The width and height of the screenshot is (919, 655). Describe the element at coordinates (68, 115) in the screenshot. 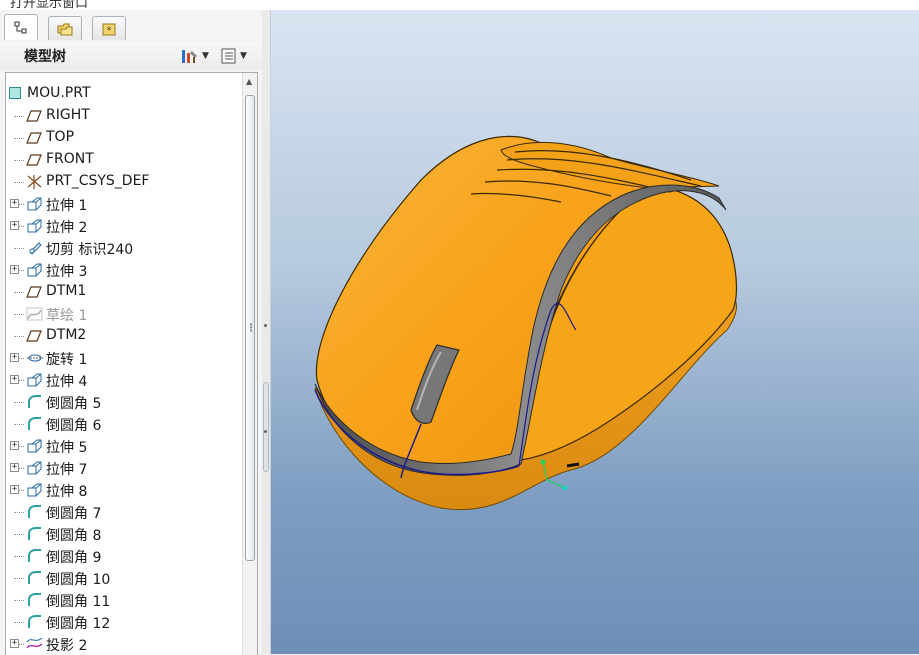

I see `tree-item-label: RIGHT` at that location.